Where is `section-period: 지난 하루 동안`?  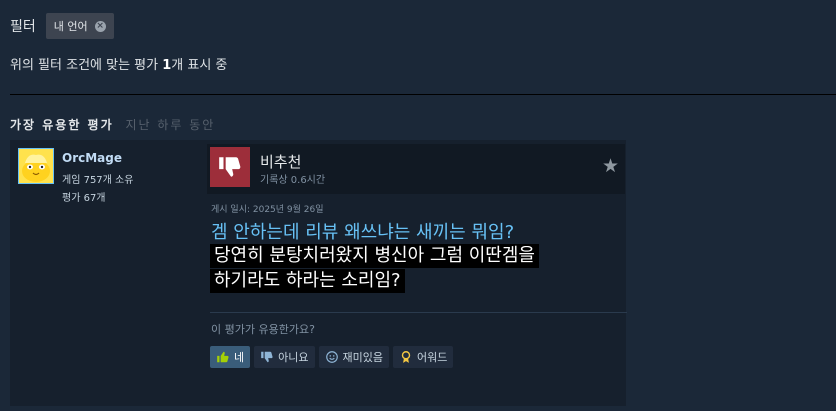 section-period: 지난 하루 동안 is located at coordinates (170, 125).